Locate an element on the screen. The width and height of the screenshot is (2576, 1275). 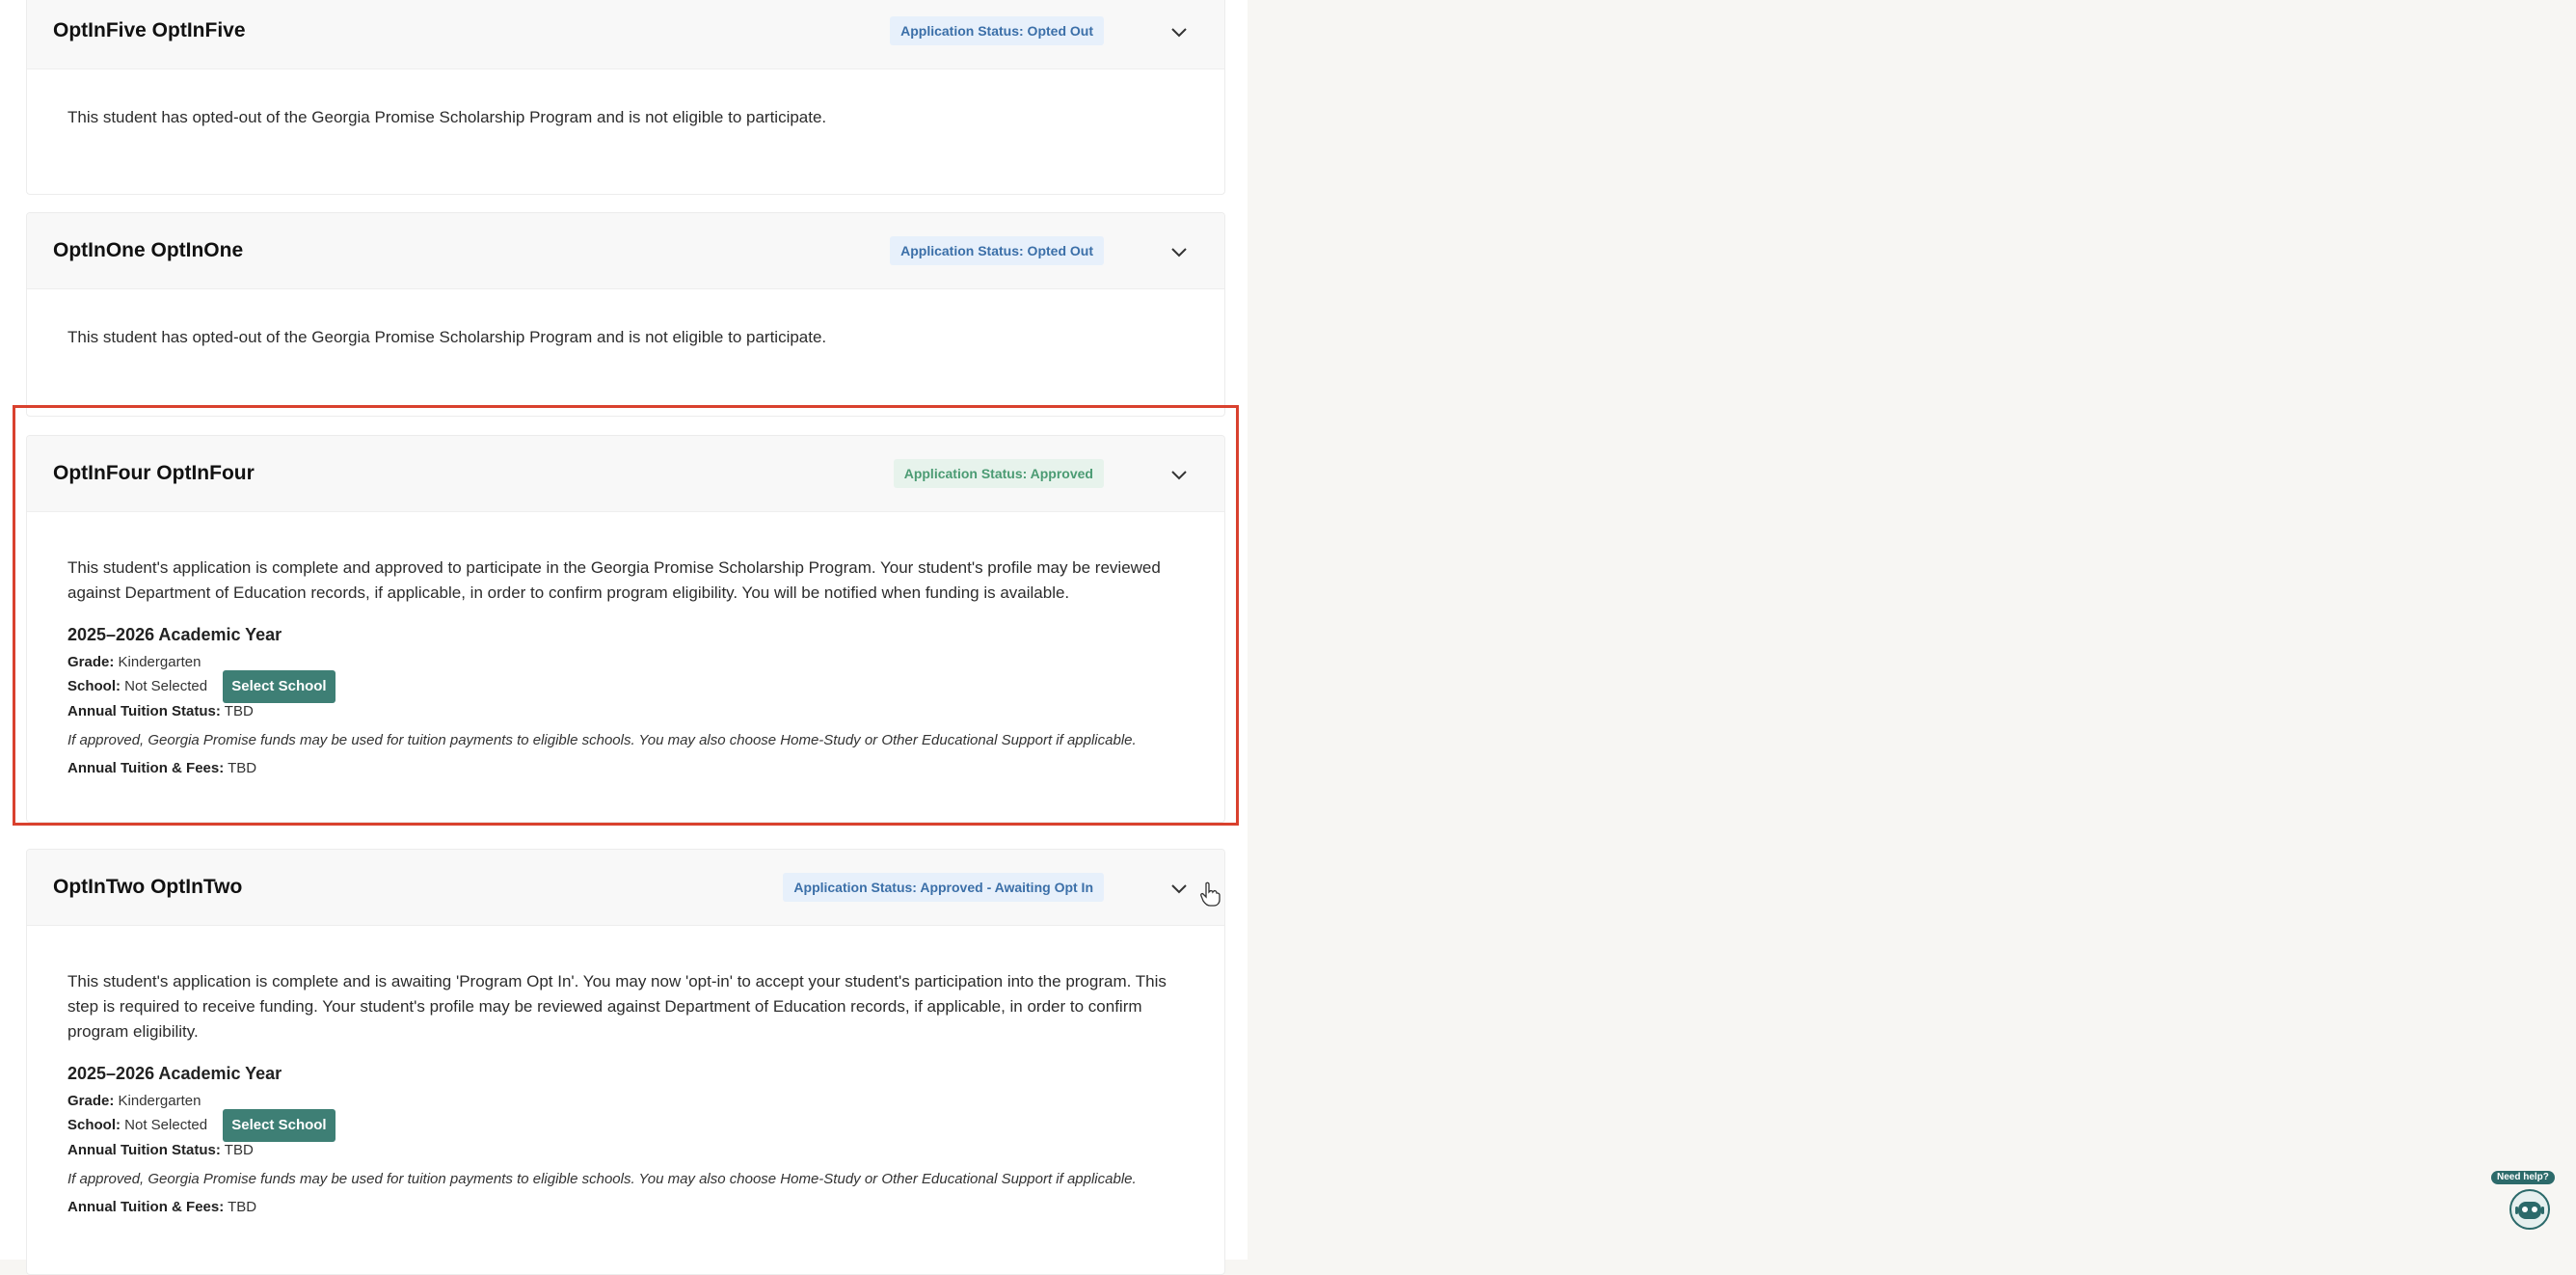
status-badge: Application Status: Approved is located at coordinates (998, 473).